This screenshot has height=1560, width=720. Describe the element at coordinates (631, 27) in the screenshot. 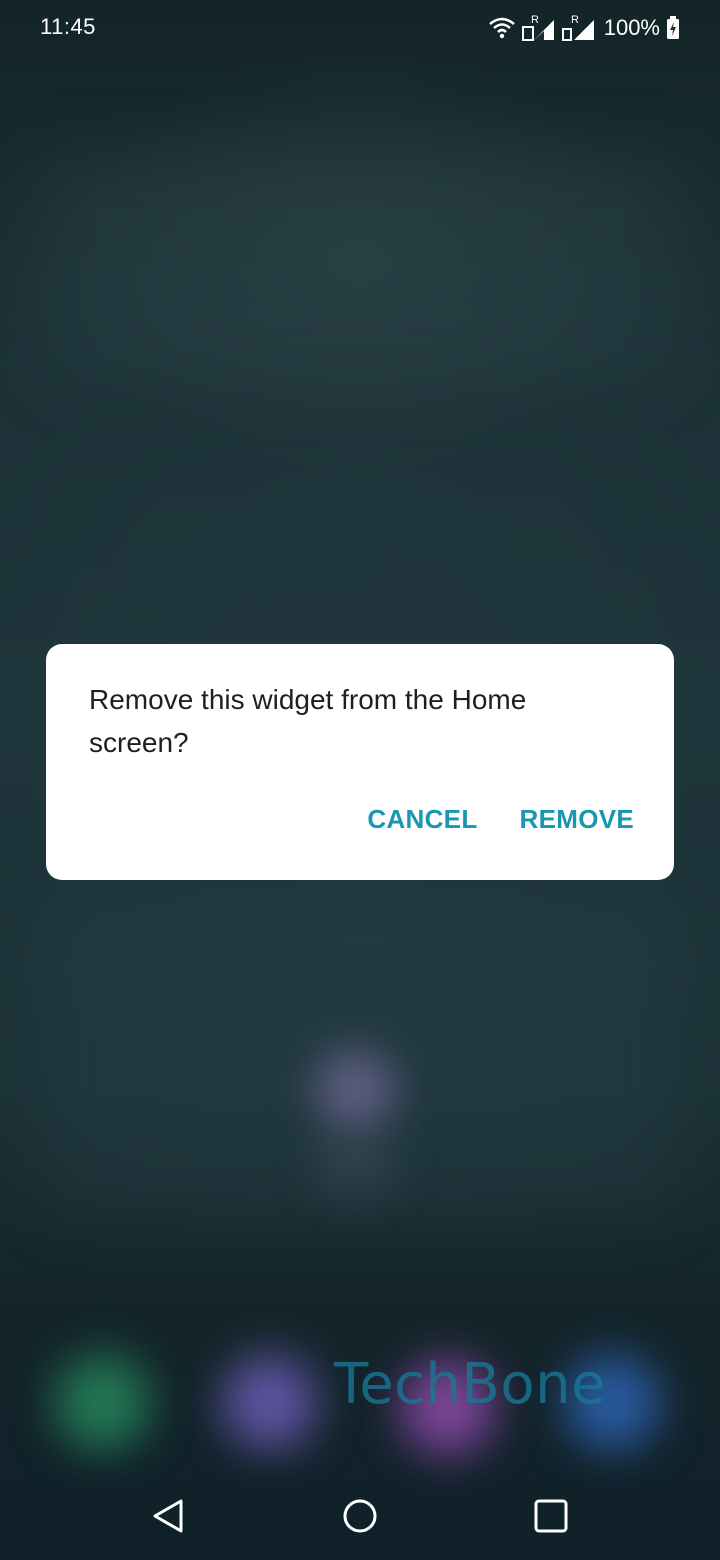

I see `battery-percentage: 100%` at that location.